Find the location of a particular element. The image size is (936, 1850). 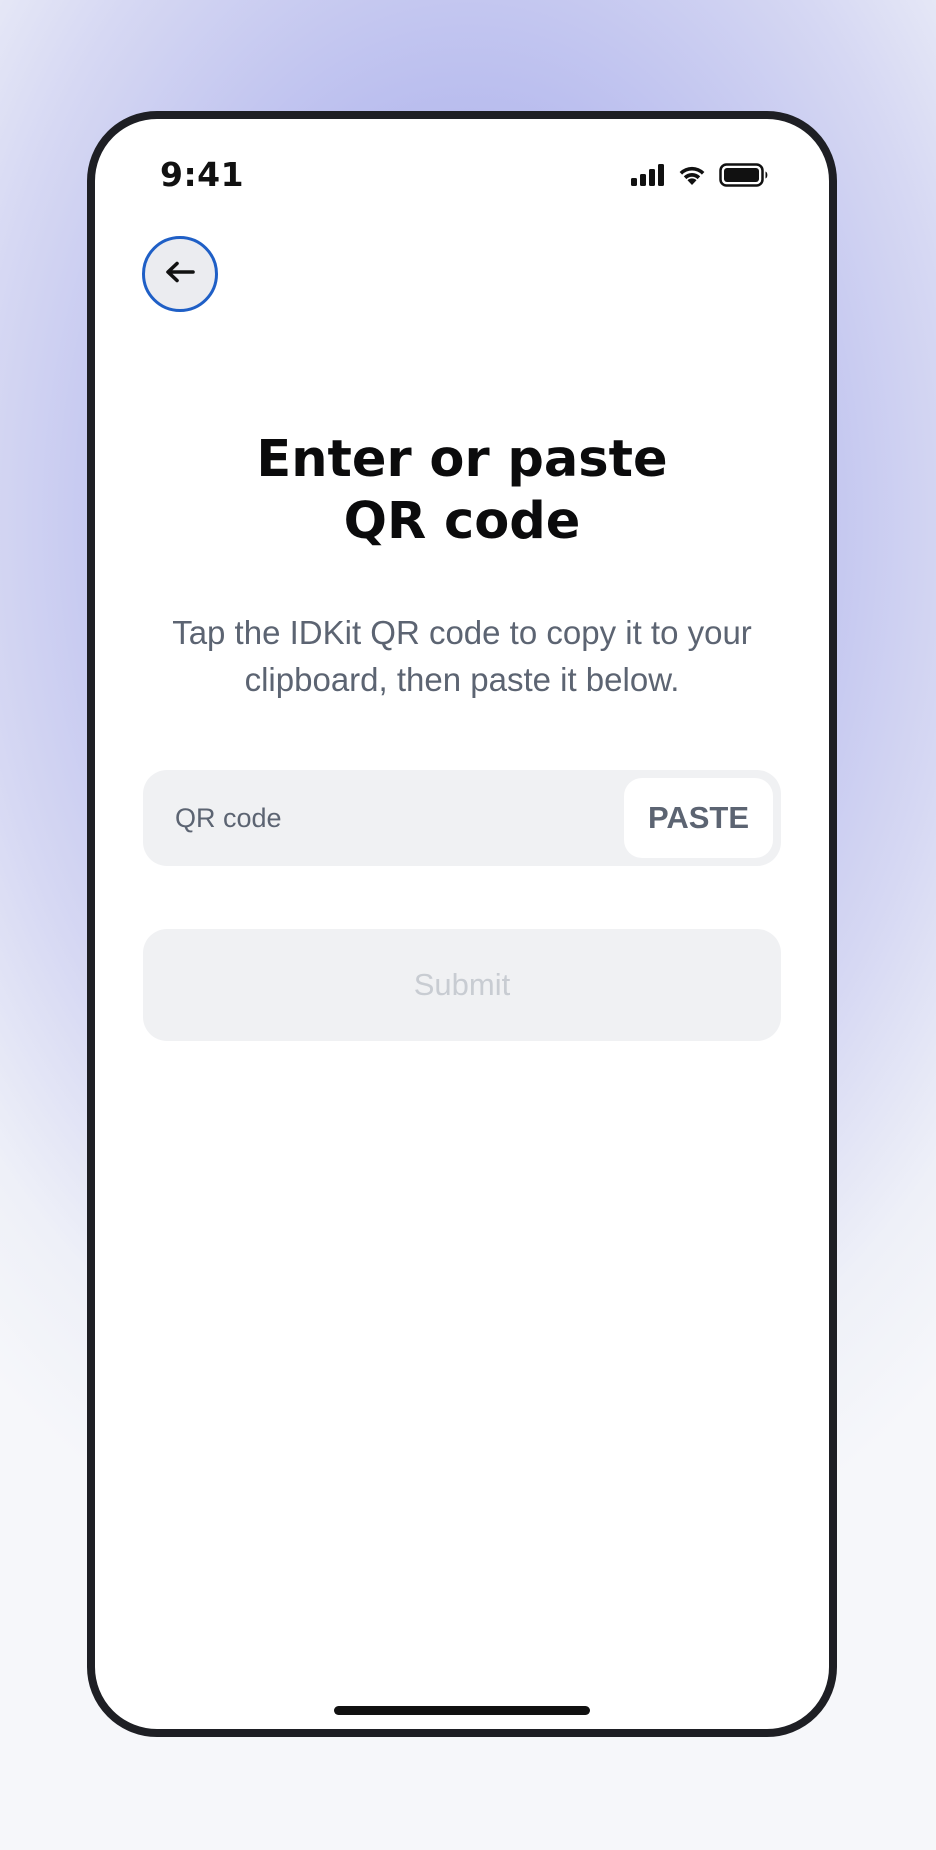

status-time: 9:41 is located at coordinates (202, 174).